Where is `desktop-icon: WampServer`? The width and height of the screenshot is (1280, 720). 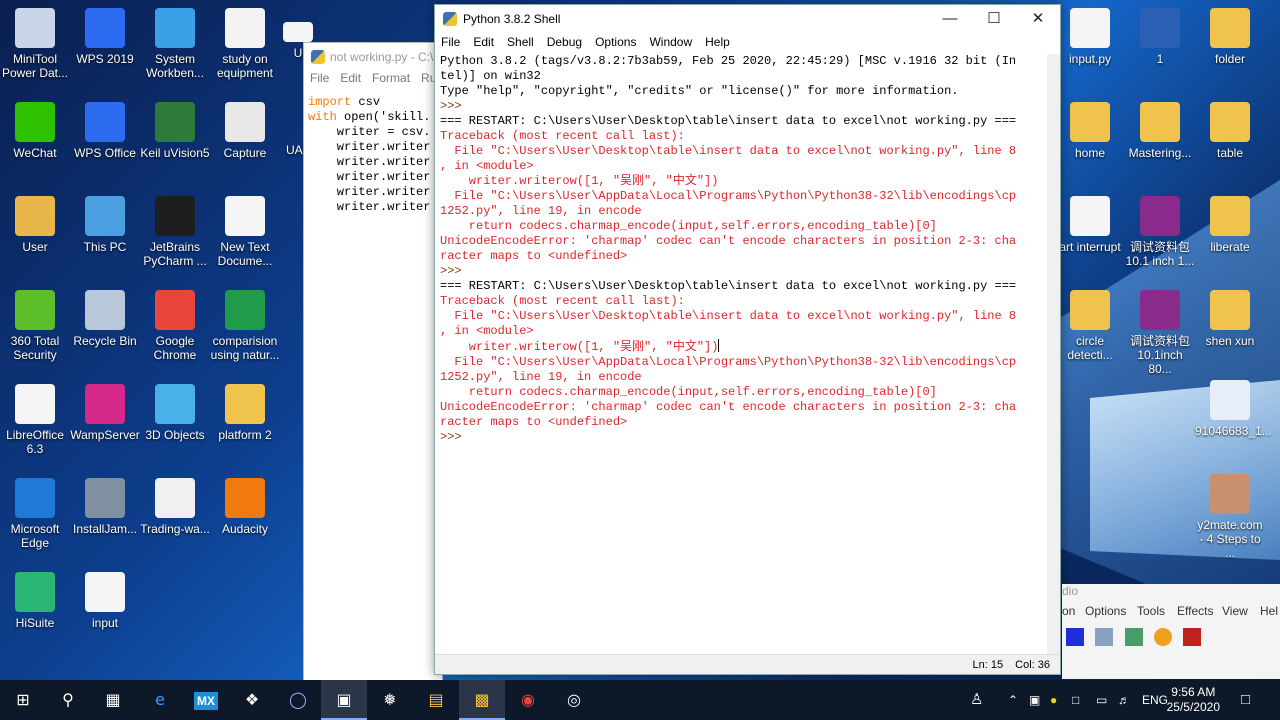
desktop-icon: WampServer is located at coordinates (105, 413).